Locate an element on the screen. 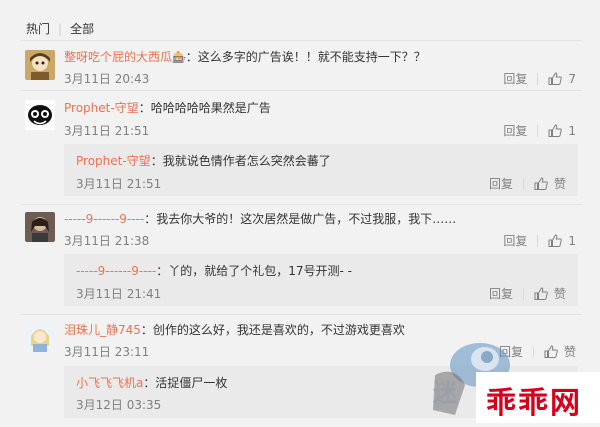 The width and height of the screenshot is (600, 427). reply-text: ：丫的，就给了个礼包，17号开测- - is located at coordinates (254, 271).